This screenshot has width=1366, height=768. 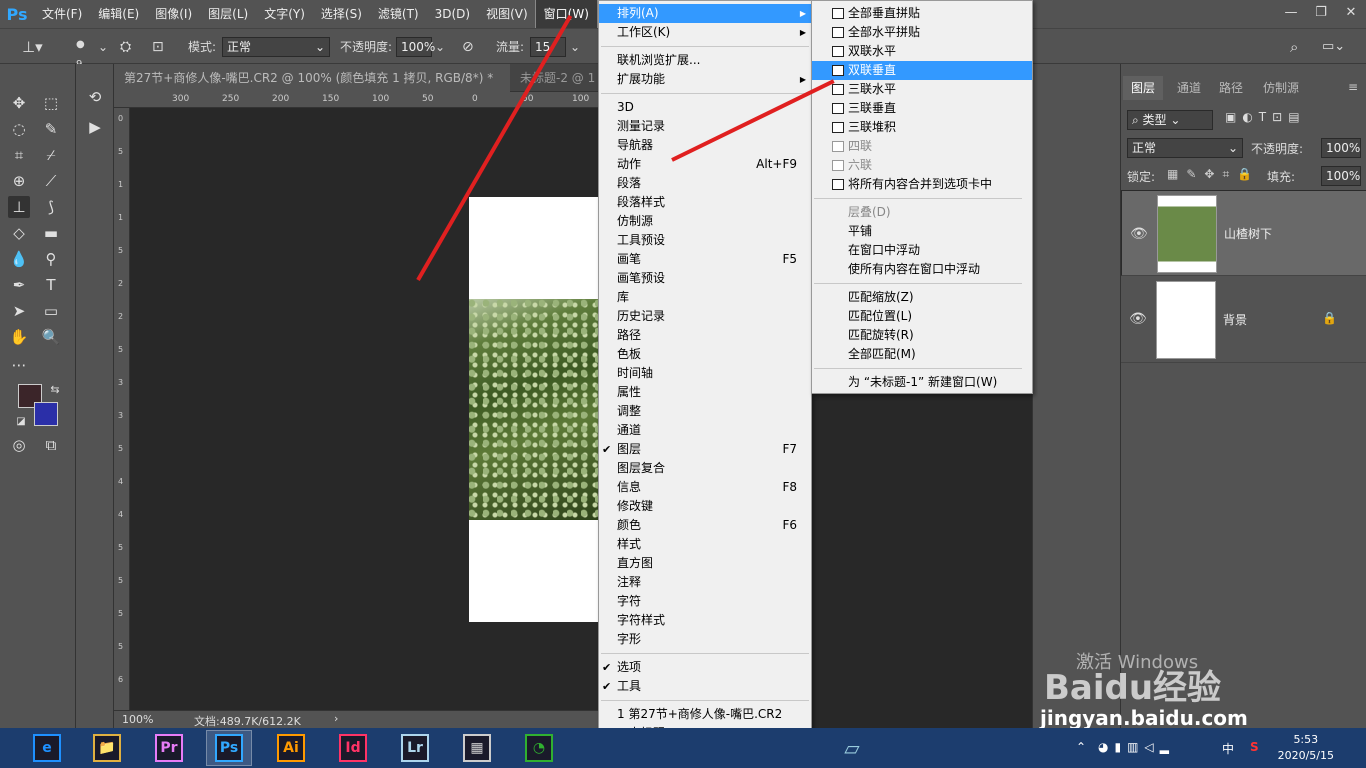 What do you see at coordinates (554, 78) in the screenshot?
I see `tab-document-2: 未标题-2 @ 1` at bounding box center [554, 78].